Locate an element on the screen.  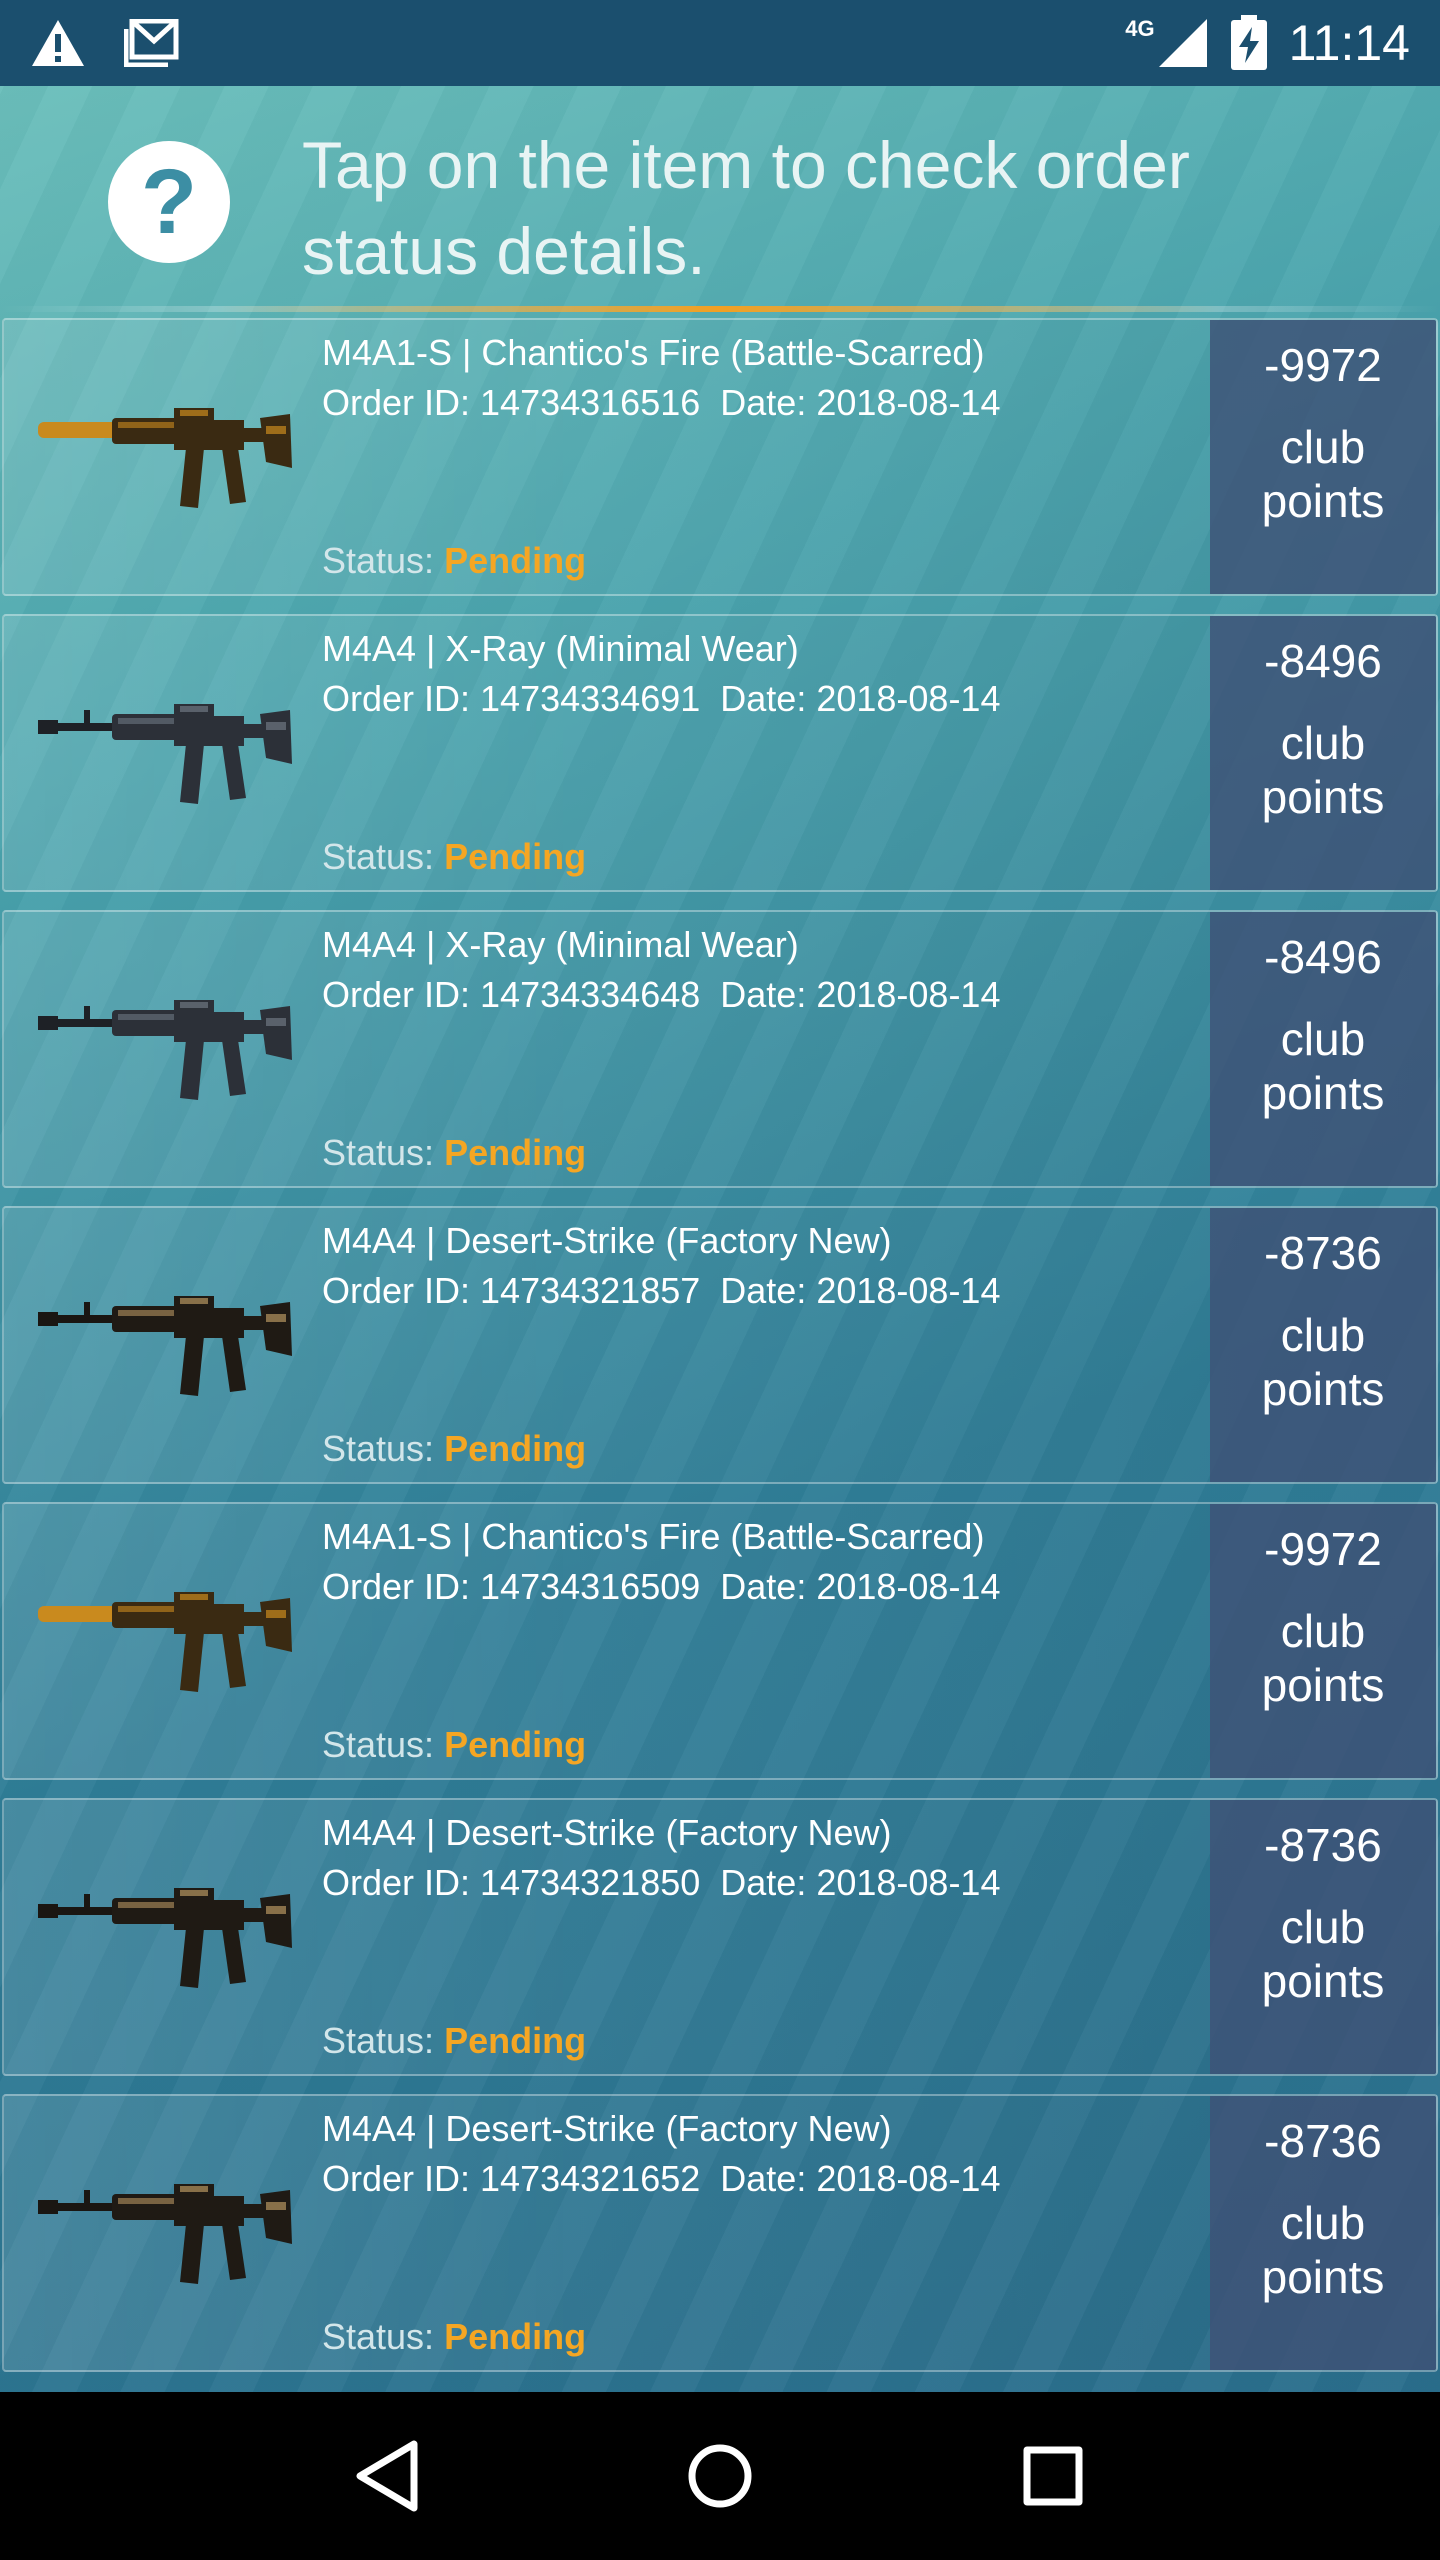
recents-button is located at coordinates (1053, 2476).